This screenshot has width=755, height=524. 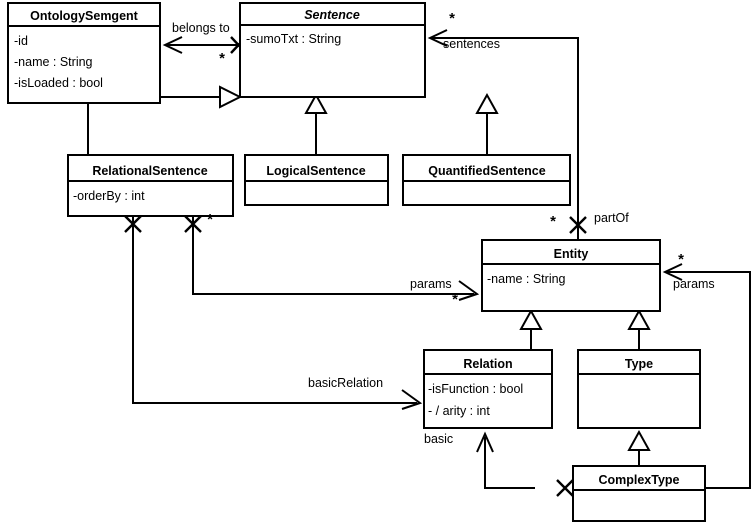 What do you see at coordinates (639, 493) in the screenshot?
I see `class-complex-type: ComplexType` at bounding box center [639, 493].